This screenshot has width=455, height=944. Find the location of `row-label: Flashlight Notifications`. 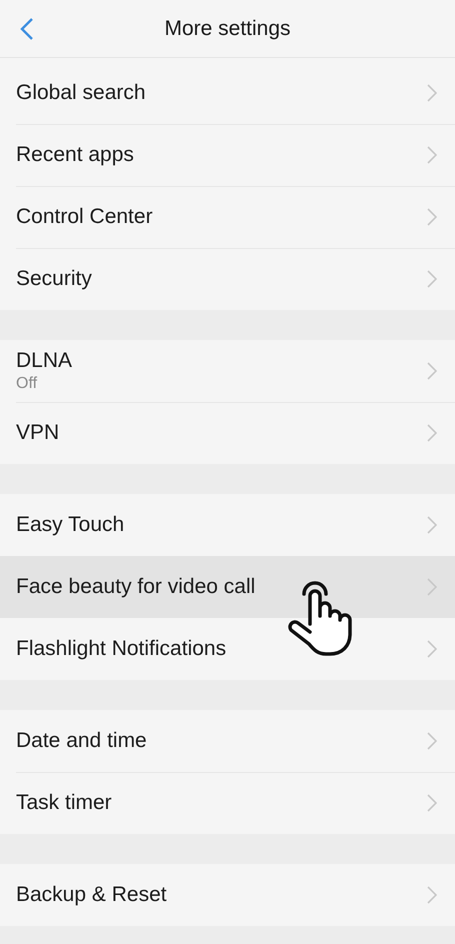

row-label: Flashlight Notifications is located at coordinates (122, 649).